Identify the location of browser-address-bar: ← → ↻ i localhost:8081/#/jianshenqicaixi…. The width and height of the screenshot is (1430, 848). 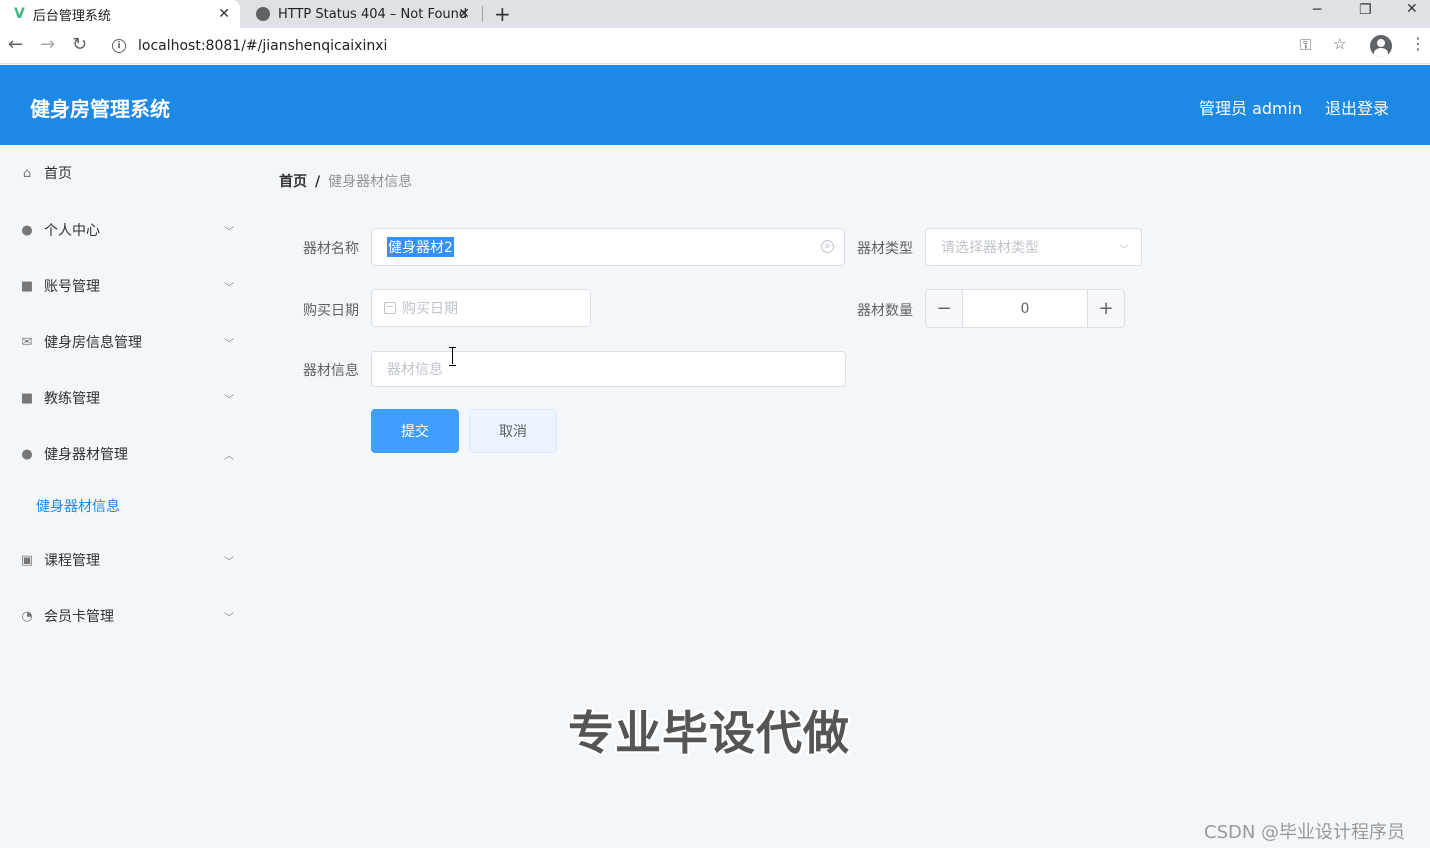
(715, 46).